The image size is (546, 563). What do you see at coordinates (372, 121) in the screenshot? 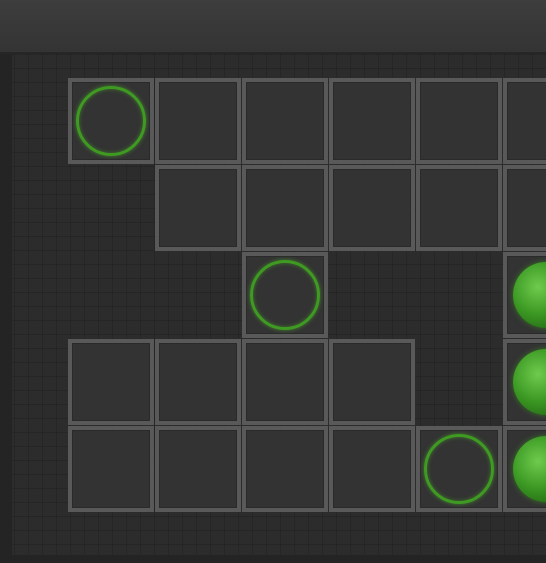
I see `grid-cell-r0-c3` at bounding box center [372, 121].